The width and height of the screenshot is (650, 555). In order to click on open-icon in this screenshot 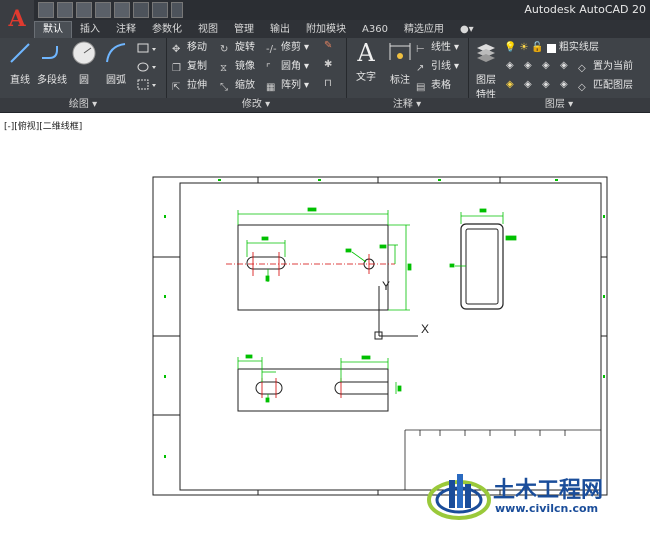, I will do `click(65, 10)`.